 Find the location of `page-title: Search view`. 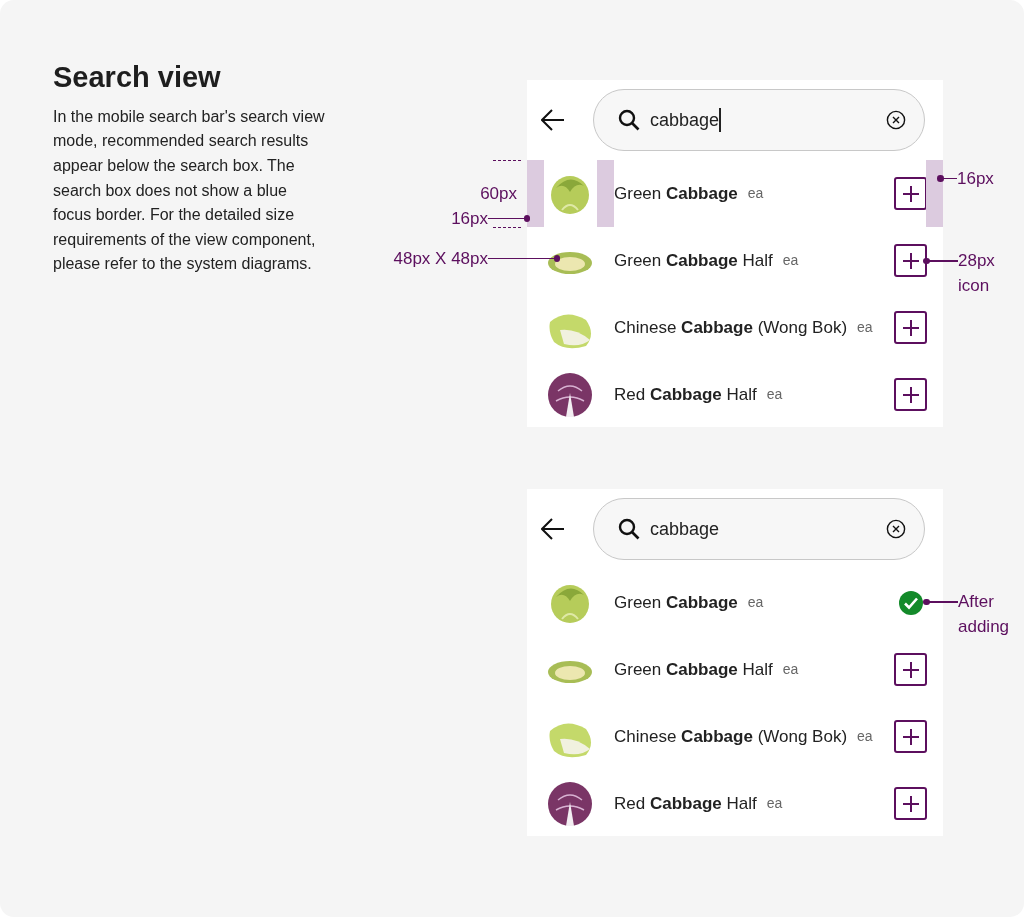

page-title: Search view is located at coordinates (137, 77).